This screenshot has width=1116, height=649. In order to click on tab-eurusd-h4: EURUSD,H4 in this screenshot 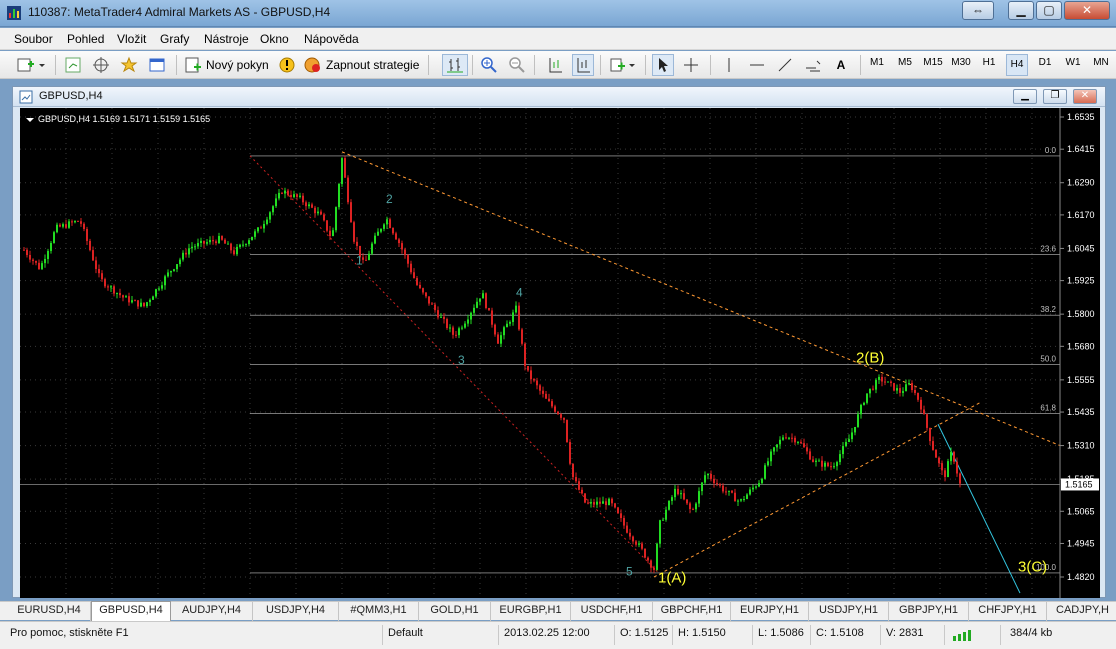, I will do `click(49, 611)`.